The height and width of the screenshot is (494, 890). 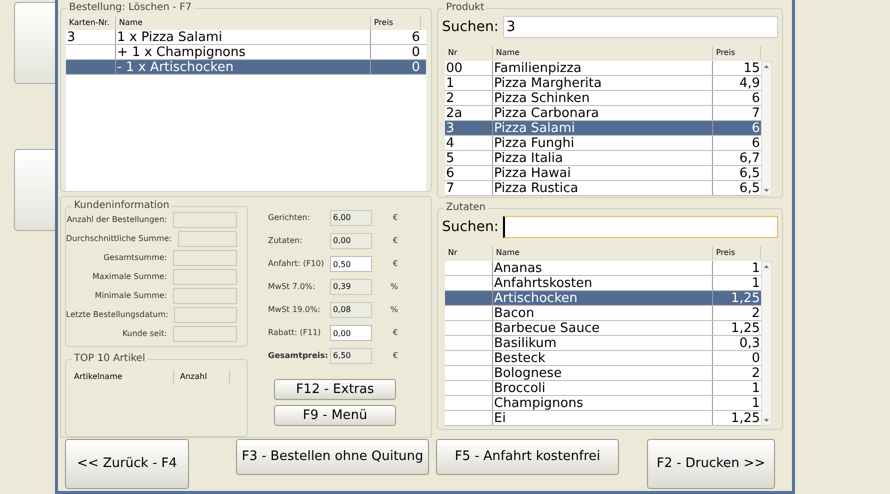 I want to click on table-row: Ei 1,25, so click(x=603, y=418).